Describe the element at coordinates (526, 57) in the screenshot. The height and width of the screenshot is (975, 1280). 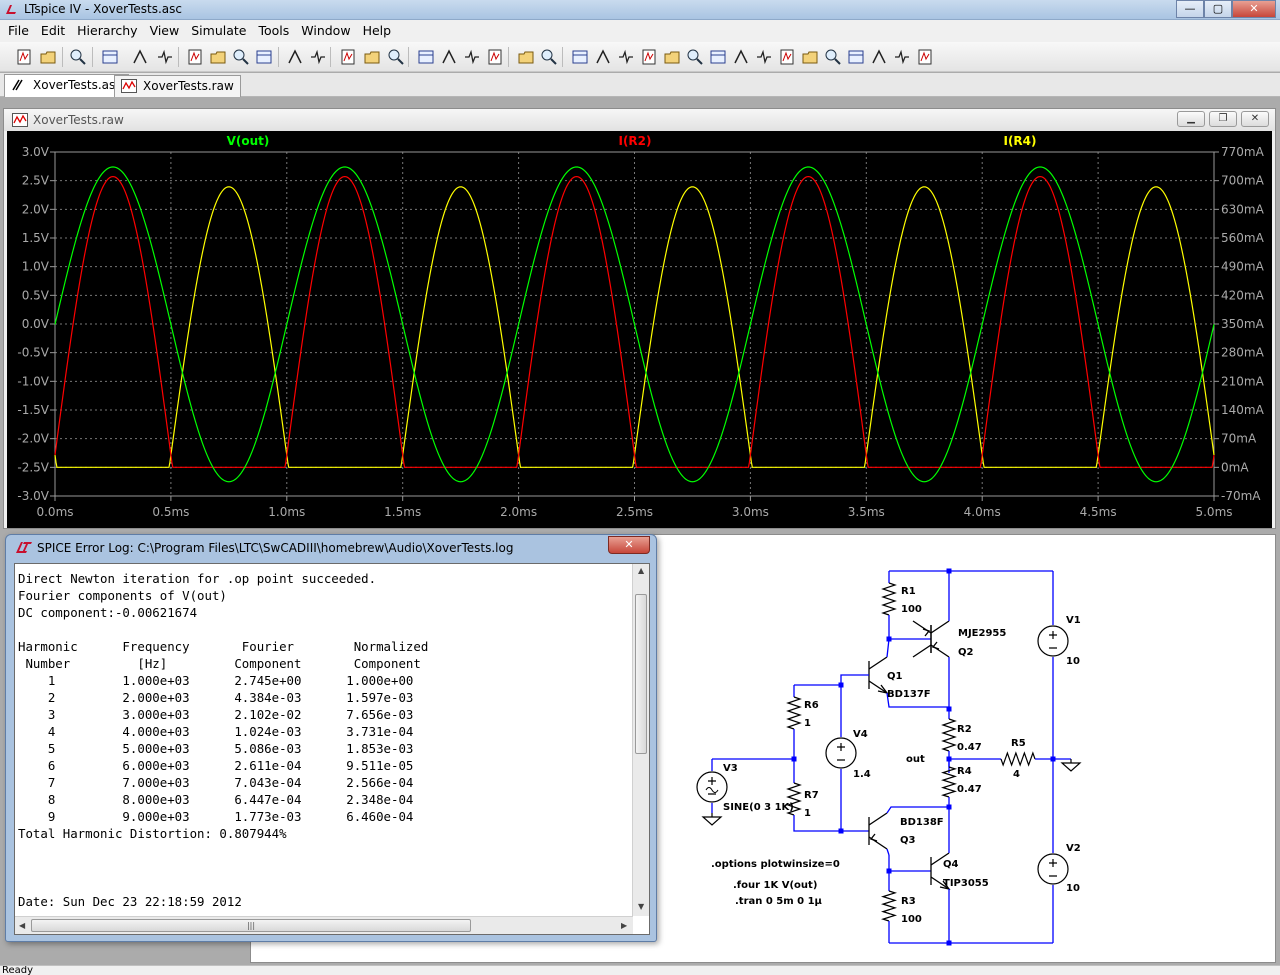
I see `print-preview-button` at that location.